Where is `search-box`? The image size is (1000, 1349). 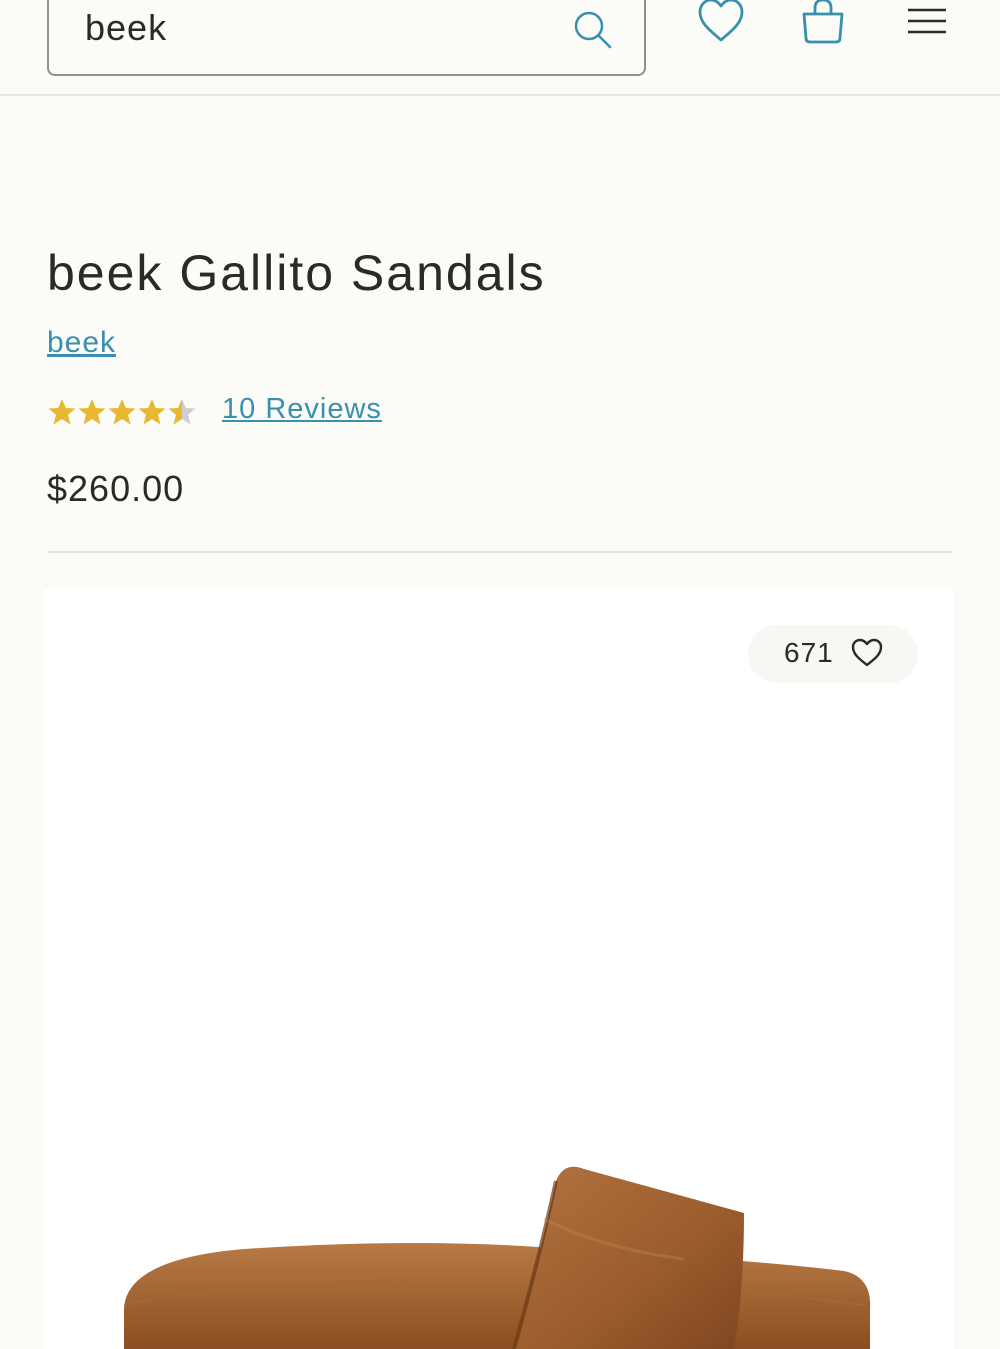 search-box is located at coordinates (346, 38).